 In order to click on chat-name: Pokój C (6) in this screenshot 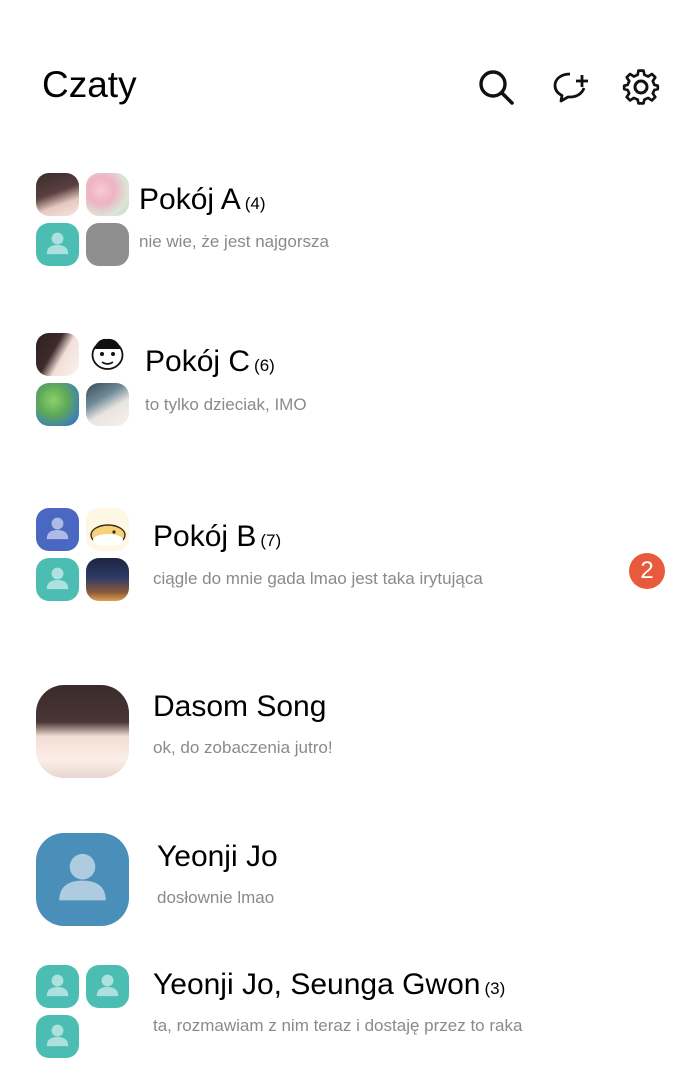, I will do `click(210, 361)`.